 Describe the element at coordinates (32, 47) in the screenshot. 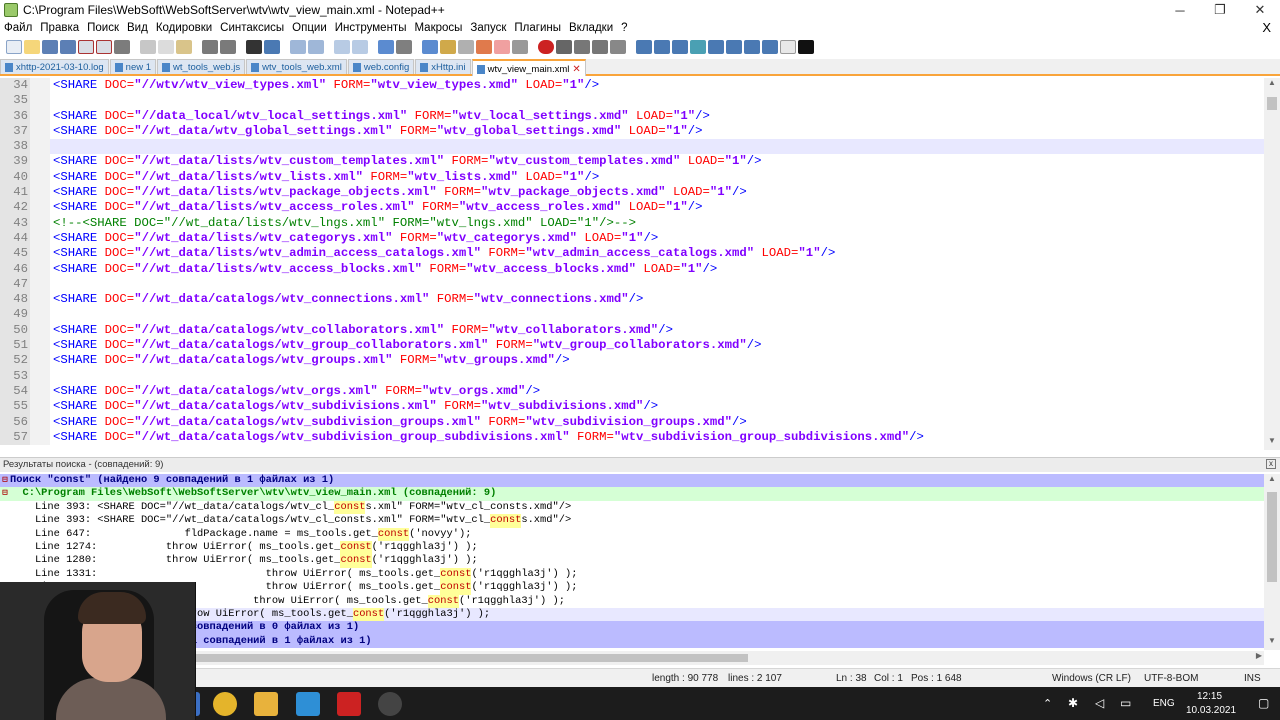

I see `open-folder-icon` at that location.